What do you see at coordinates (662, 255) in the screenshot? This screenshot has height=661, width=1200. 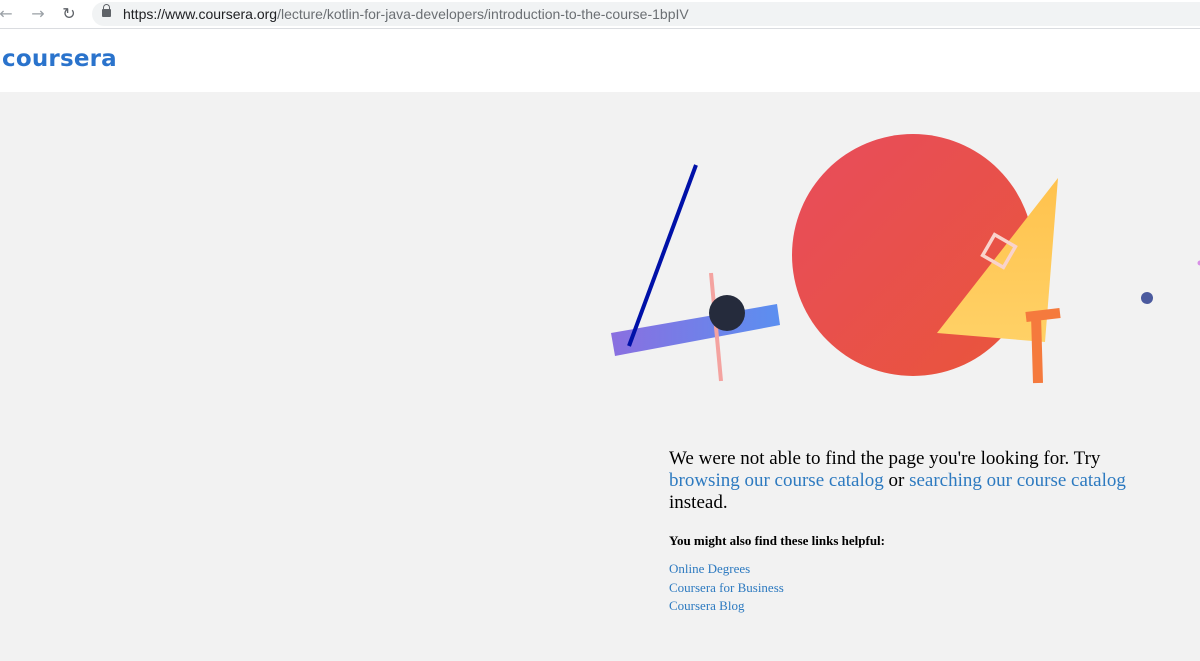 I see `blue-line-shape` at bounding box center [662, 255].